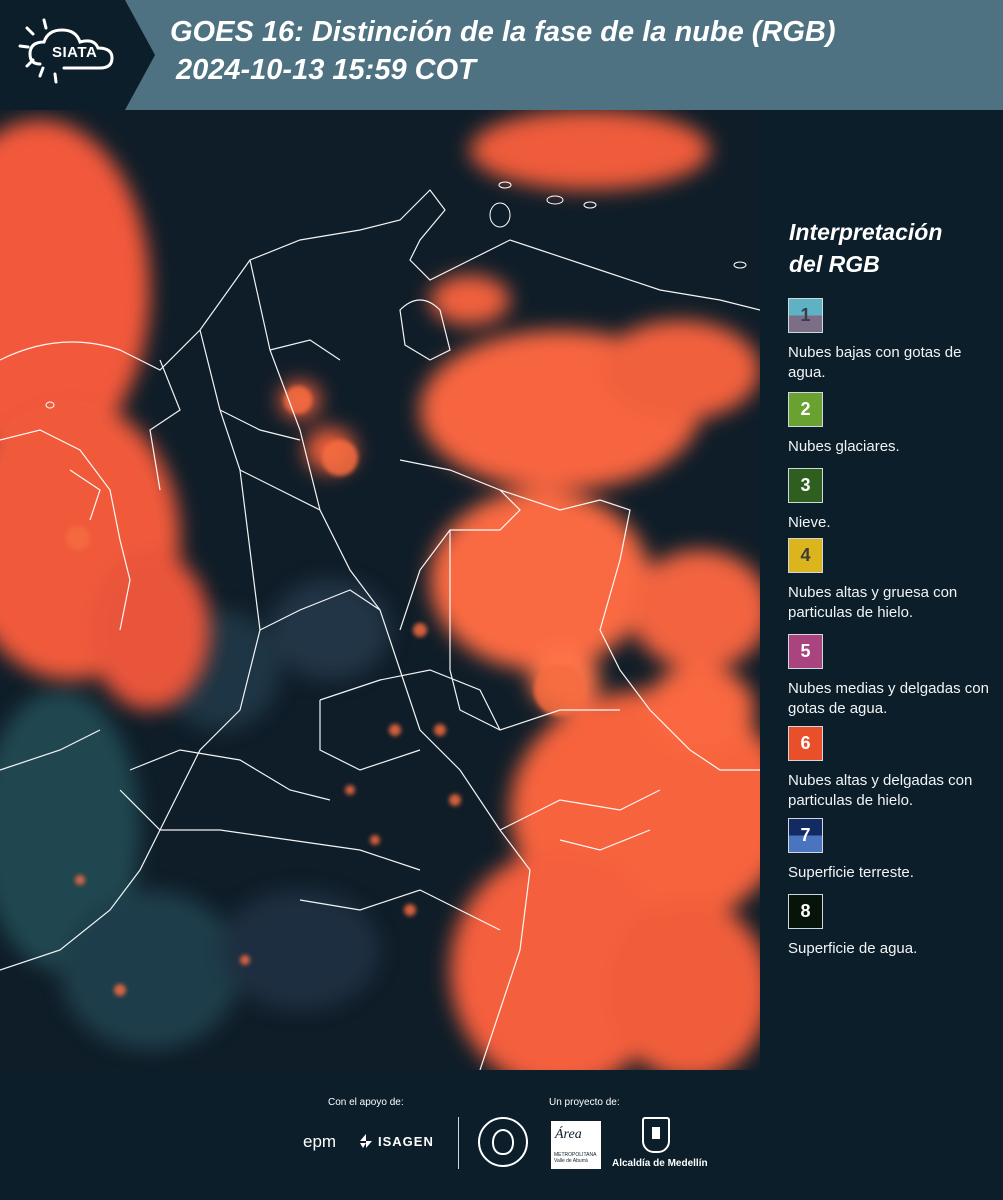 This screenshot has height=1200, width=1003. I want to click on alcaldia-crest-icon, so click(656, 1135).